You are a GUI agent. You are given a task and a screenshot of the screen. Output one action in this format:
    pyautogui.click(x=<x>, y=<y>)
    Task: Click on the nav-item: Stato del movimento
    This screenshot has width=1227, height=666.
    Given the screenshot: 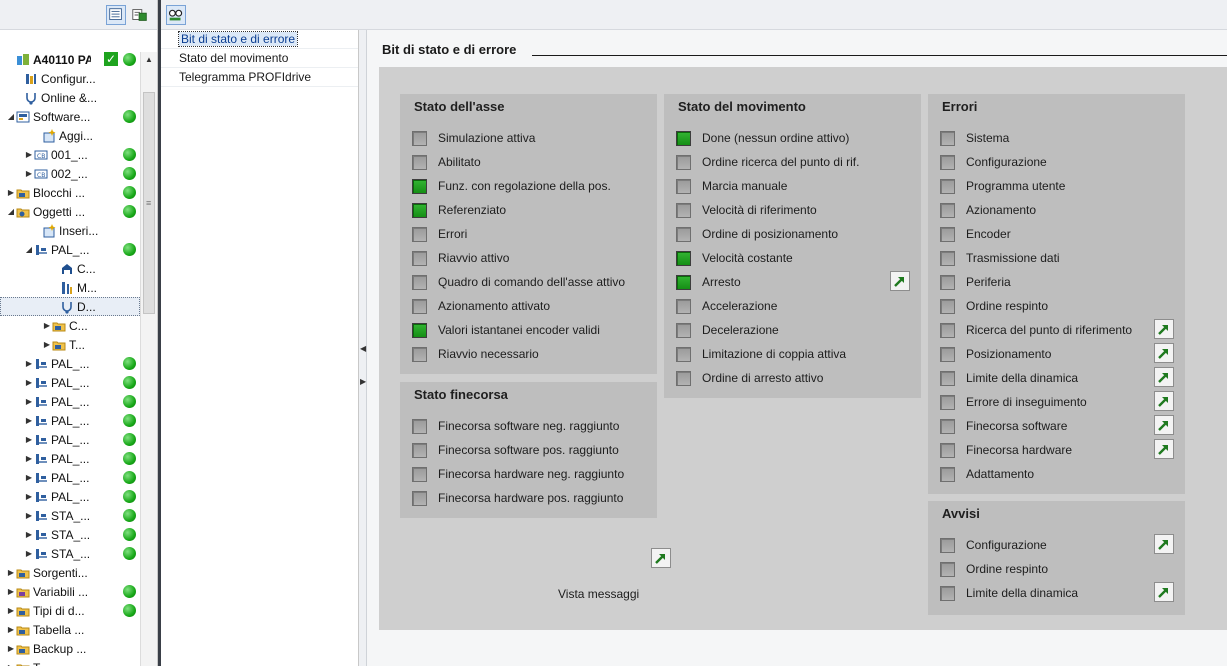 What is the action you would take?
    pyautogui.click(x=259, y=58)
    